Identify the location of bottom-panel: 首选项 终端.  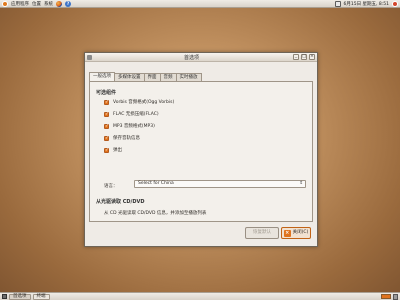
(200, 296).